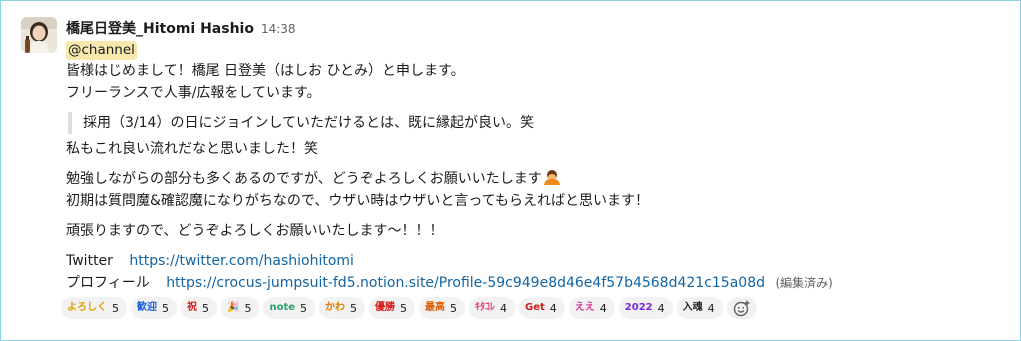  What do you see at coordinates (160, 28) in the screenshot?
I see `author-name: 橋尾日登美_Hitomi Hashio` at bounding box center [160, 28].